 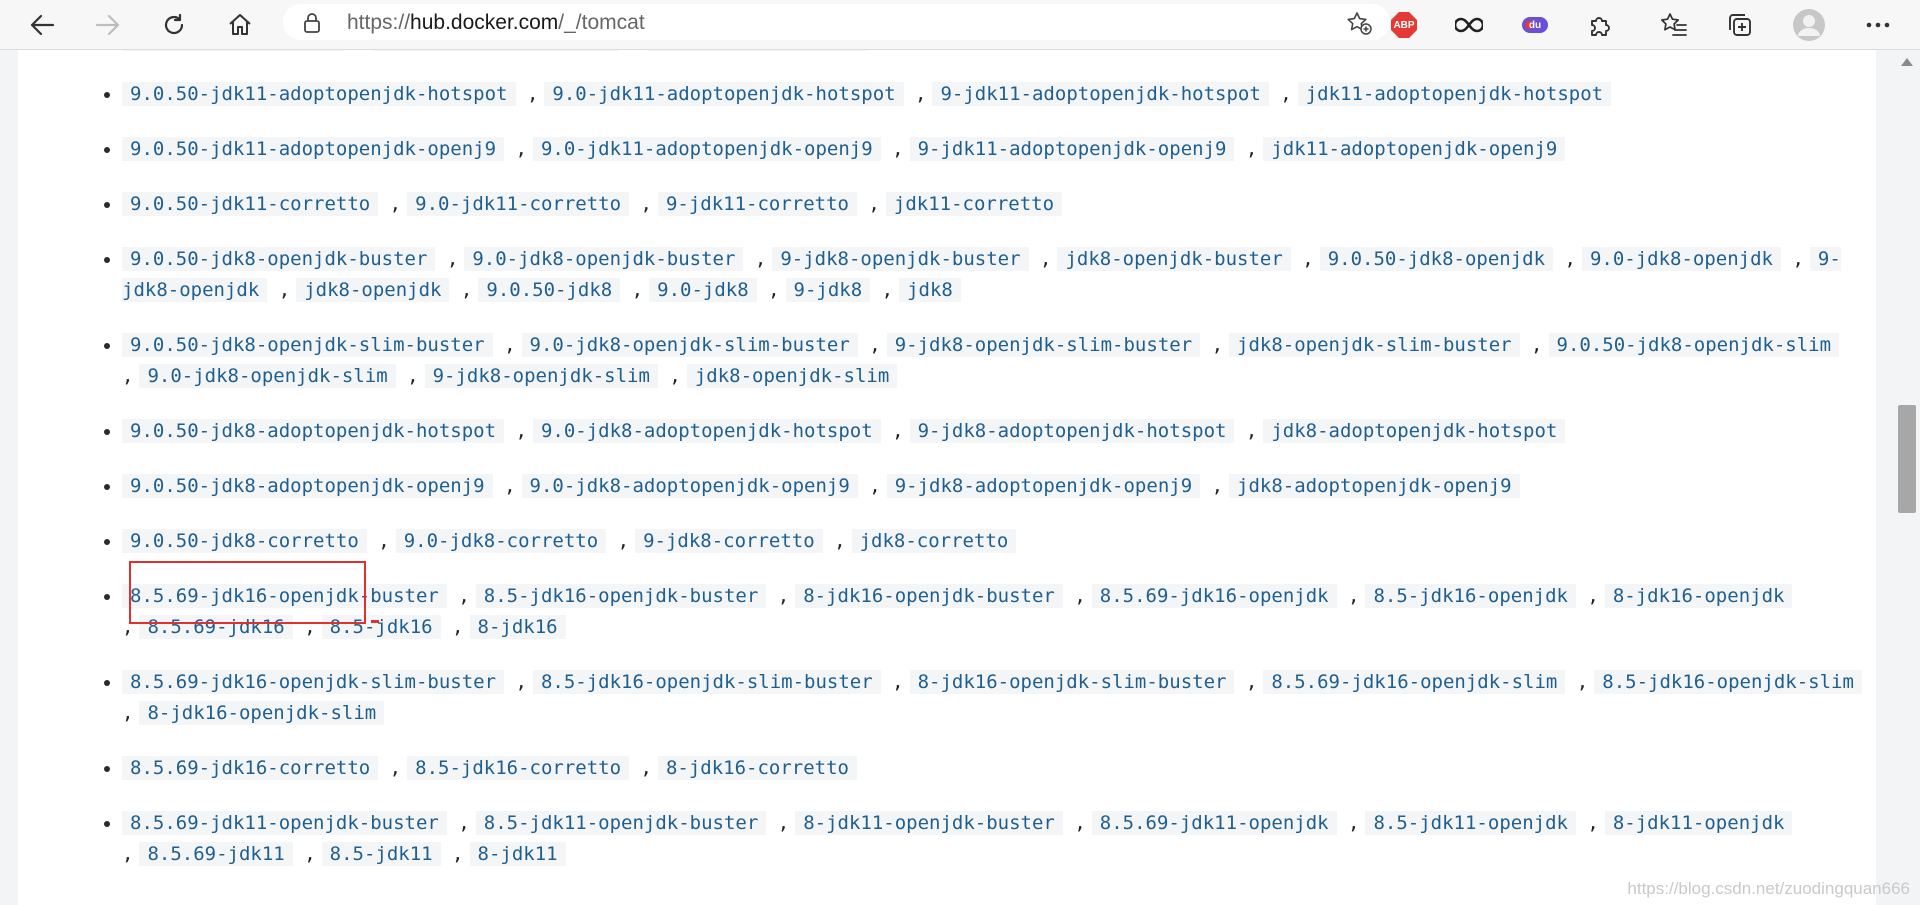 What do you see at coordinates (373, 290) in the screenshot?
I see `tag-link: jdk8-openjdk` at bounding box center [373, 290].